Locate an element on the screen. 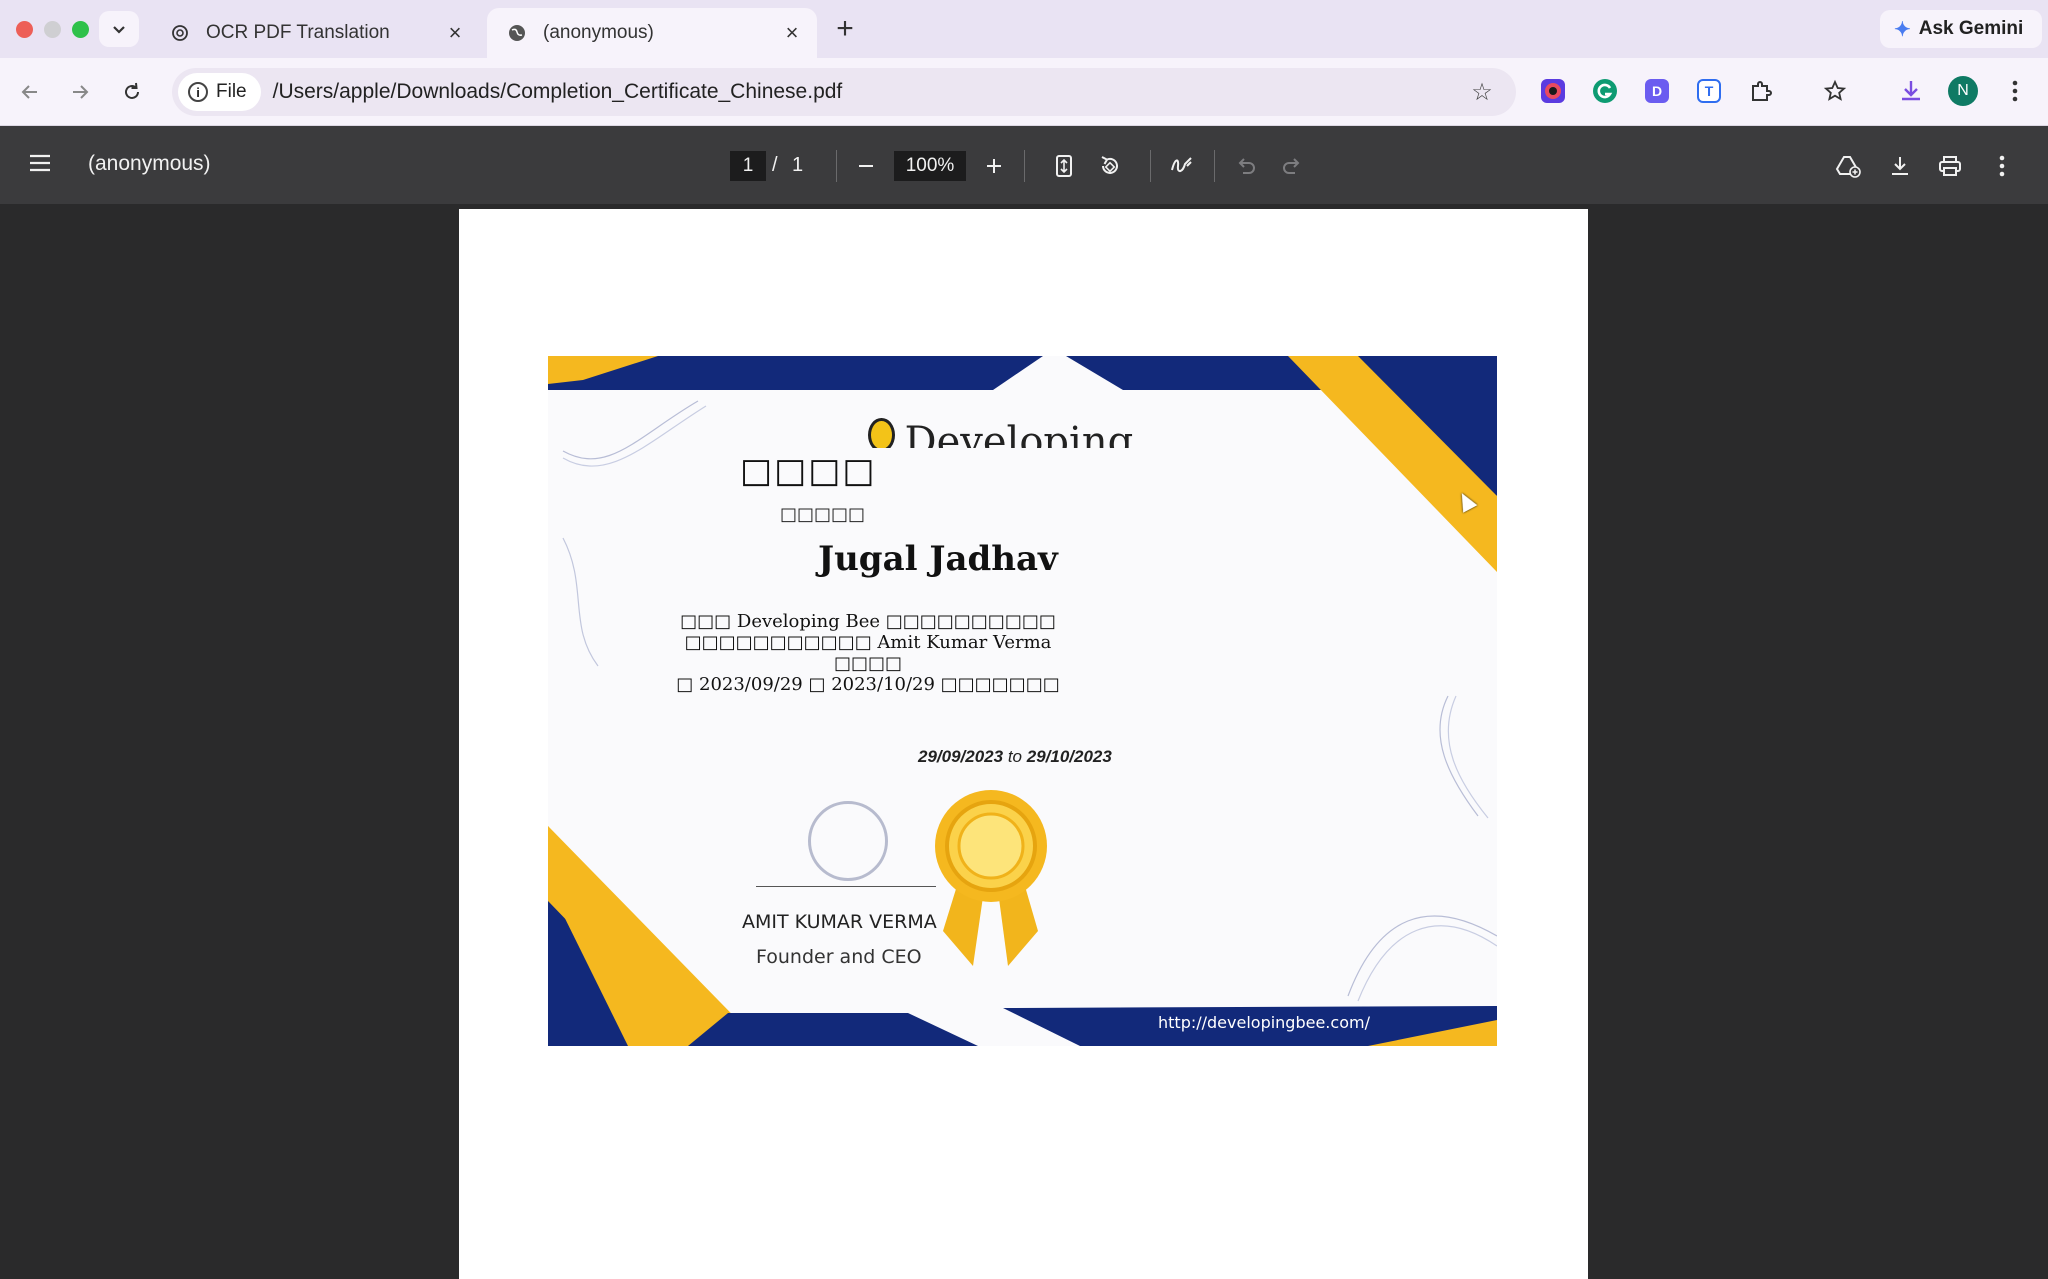 Image resolution: width=2048 pixels, height=1279 pixels. download-button is located at coordinates (1900, 166).